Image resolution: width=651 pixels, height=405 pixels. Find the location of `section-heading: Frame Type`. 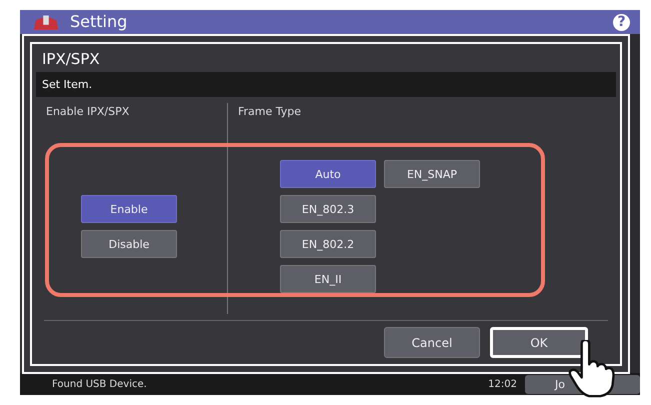

section-heading: Frame Type is located at coordinates (269, 112).